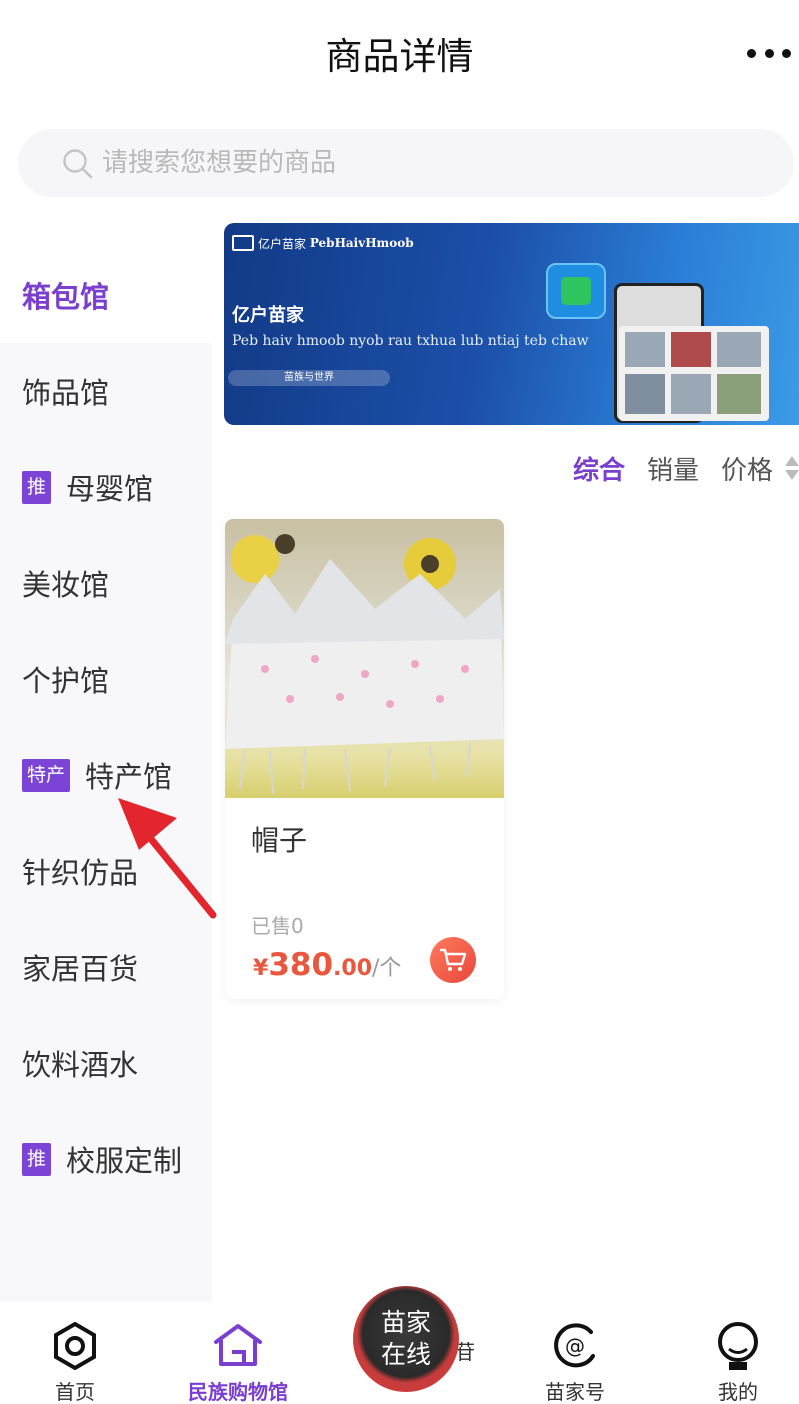 This screenshot has height=1404, width=799. I want to click on sidebar-item-drinks: 饮料酒水, so click(106, 1063).